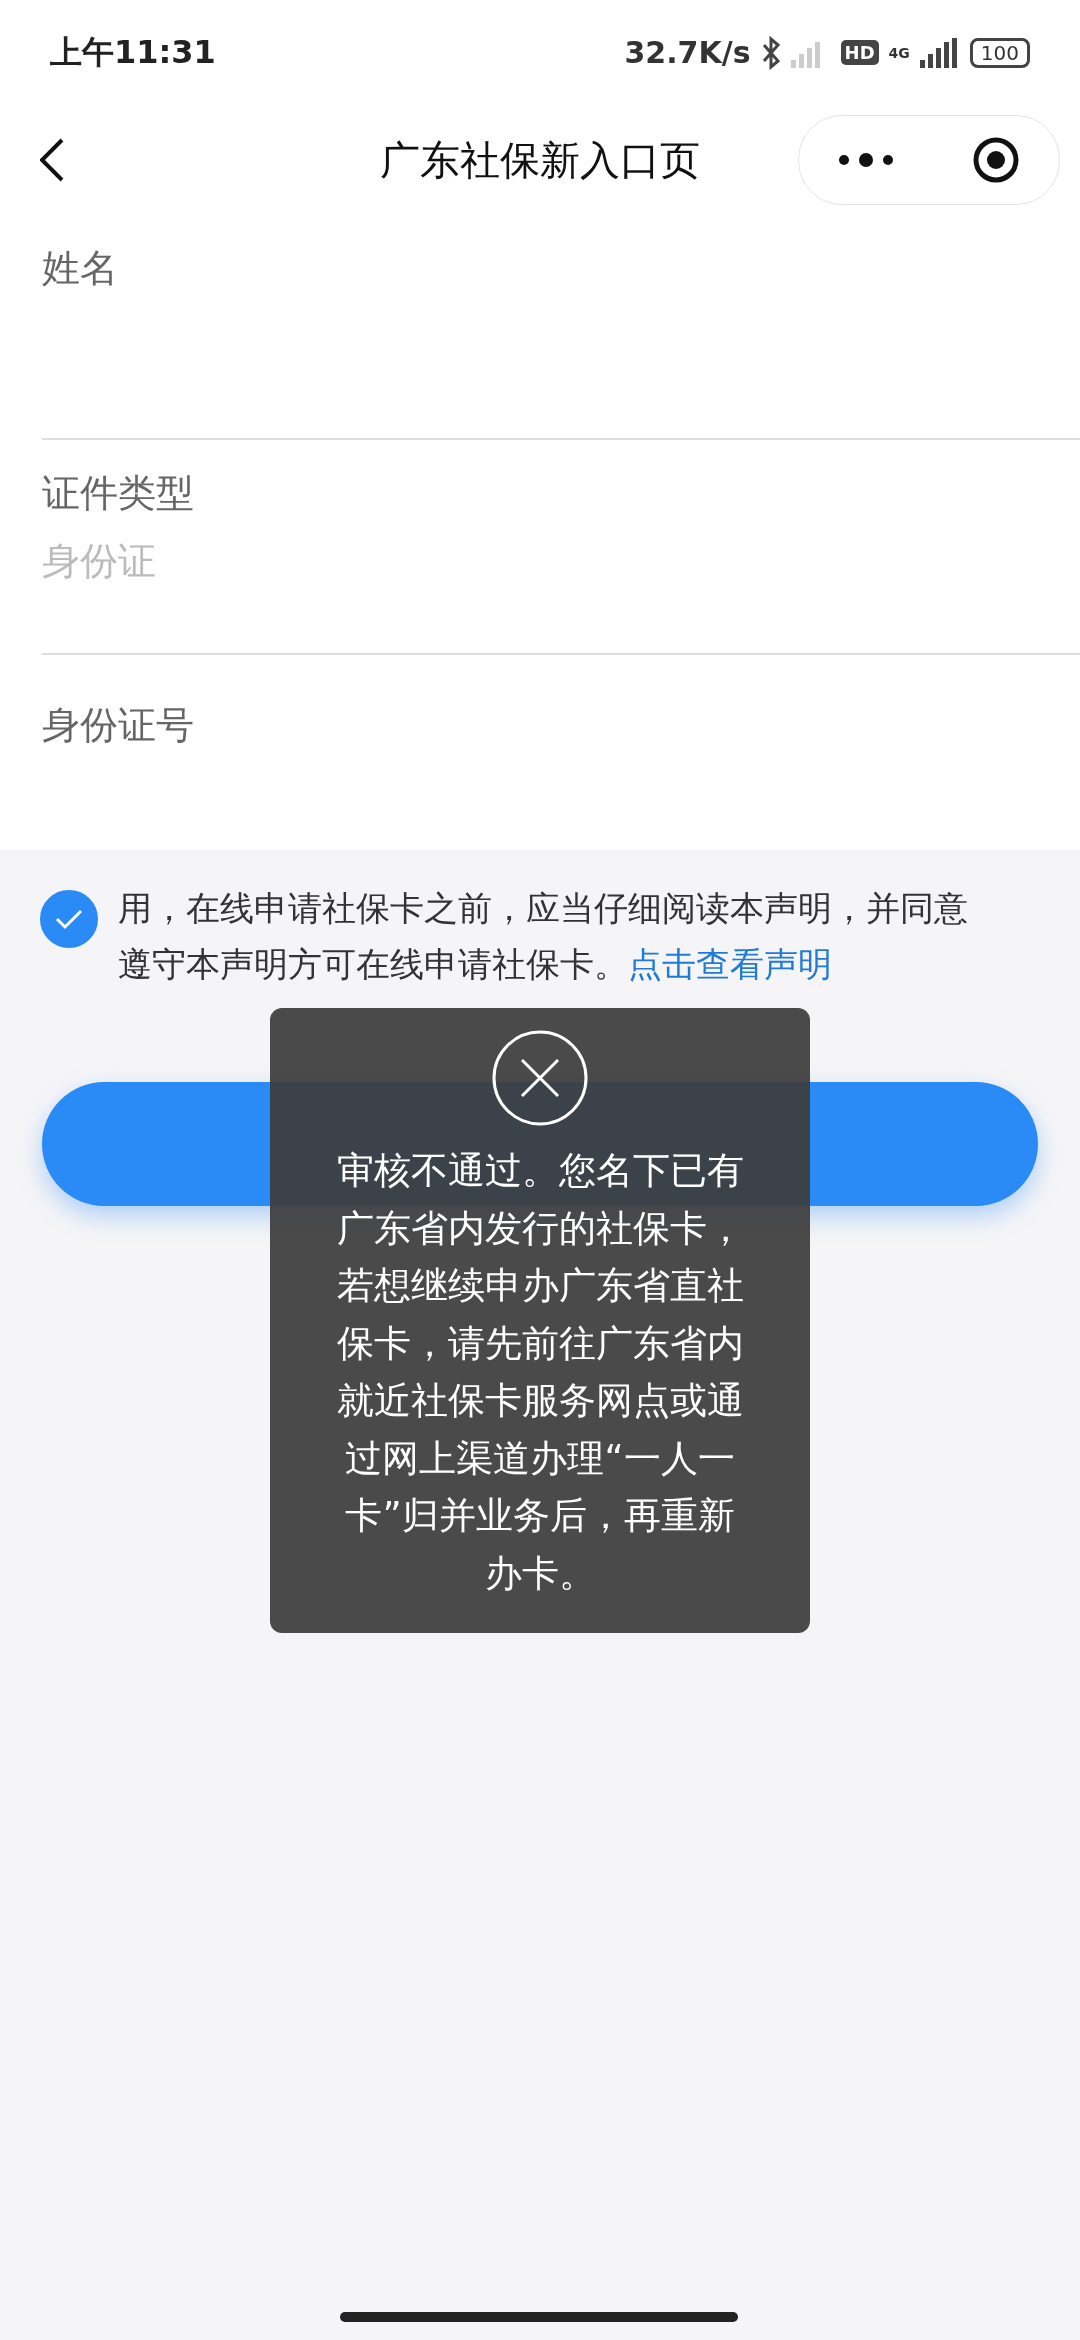  What do you see at coordinates (133, 52) in the screenshot?
I see `status-time: 上午11:31` at bounding box center [133, 52].